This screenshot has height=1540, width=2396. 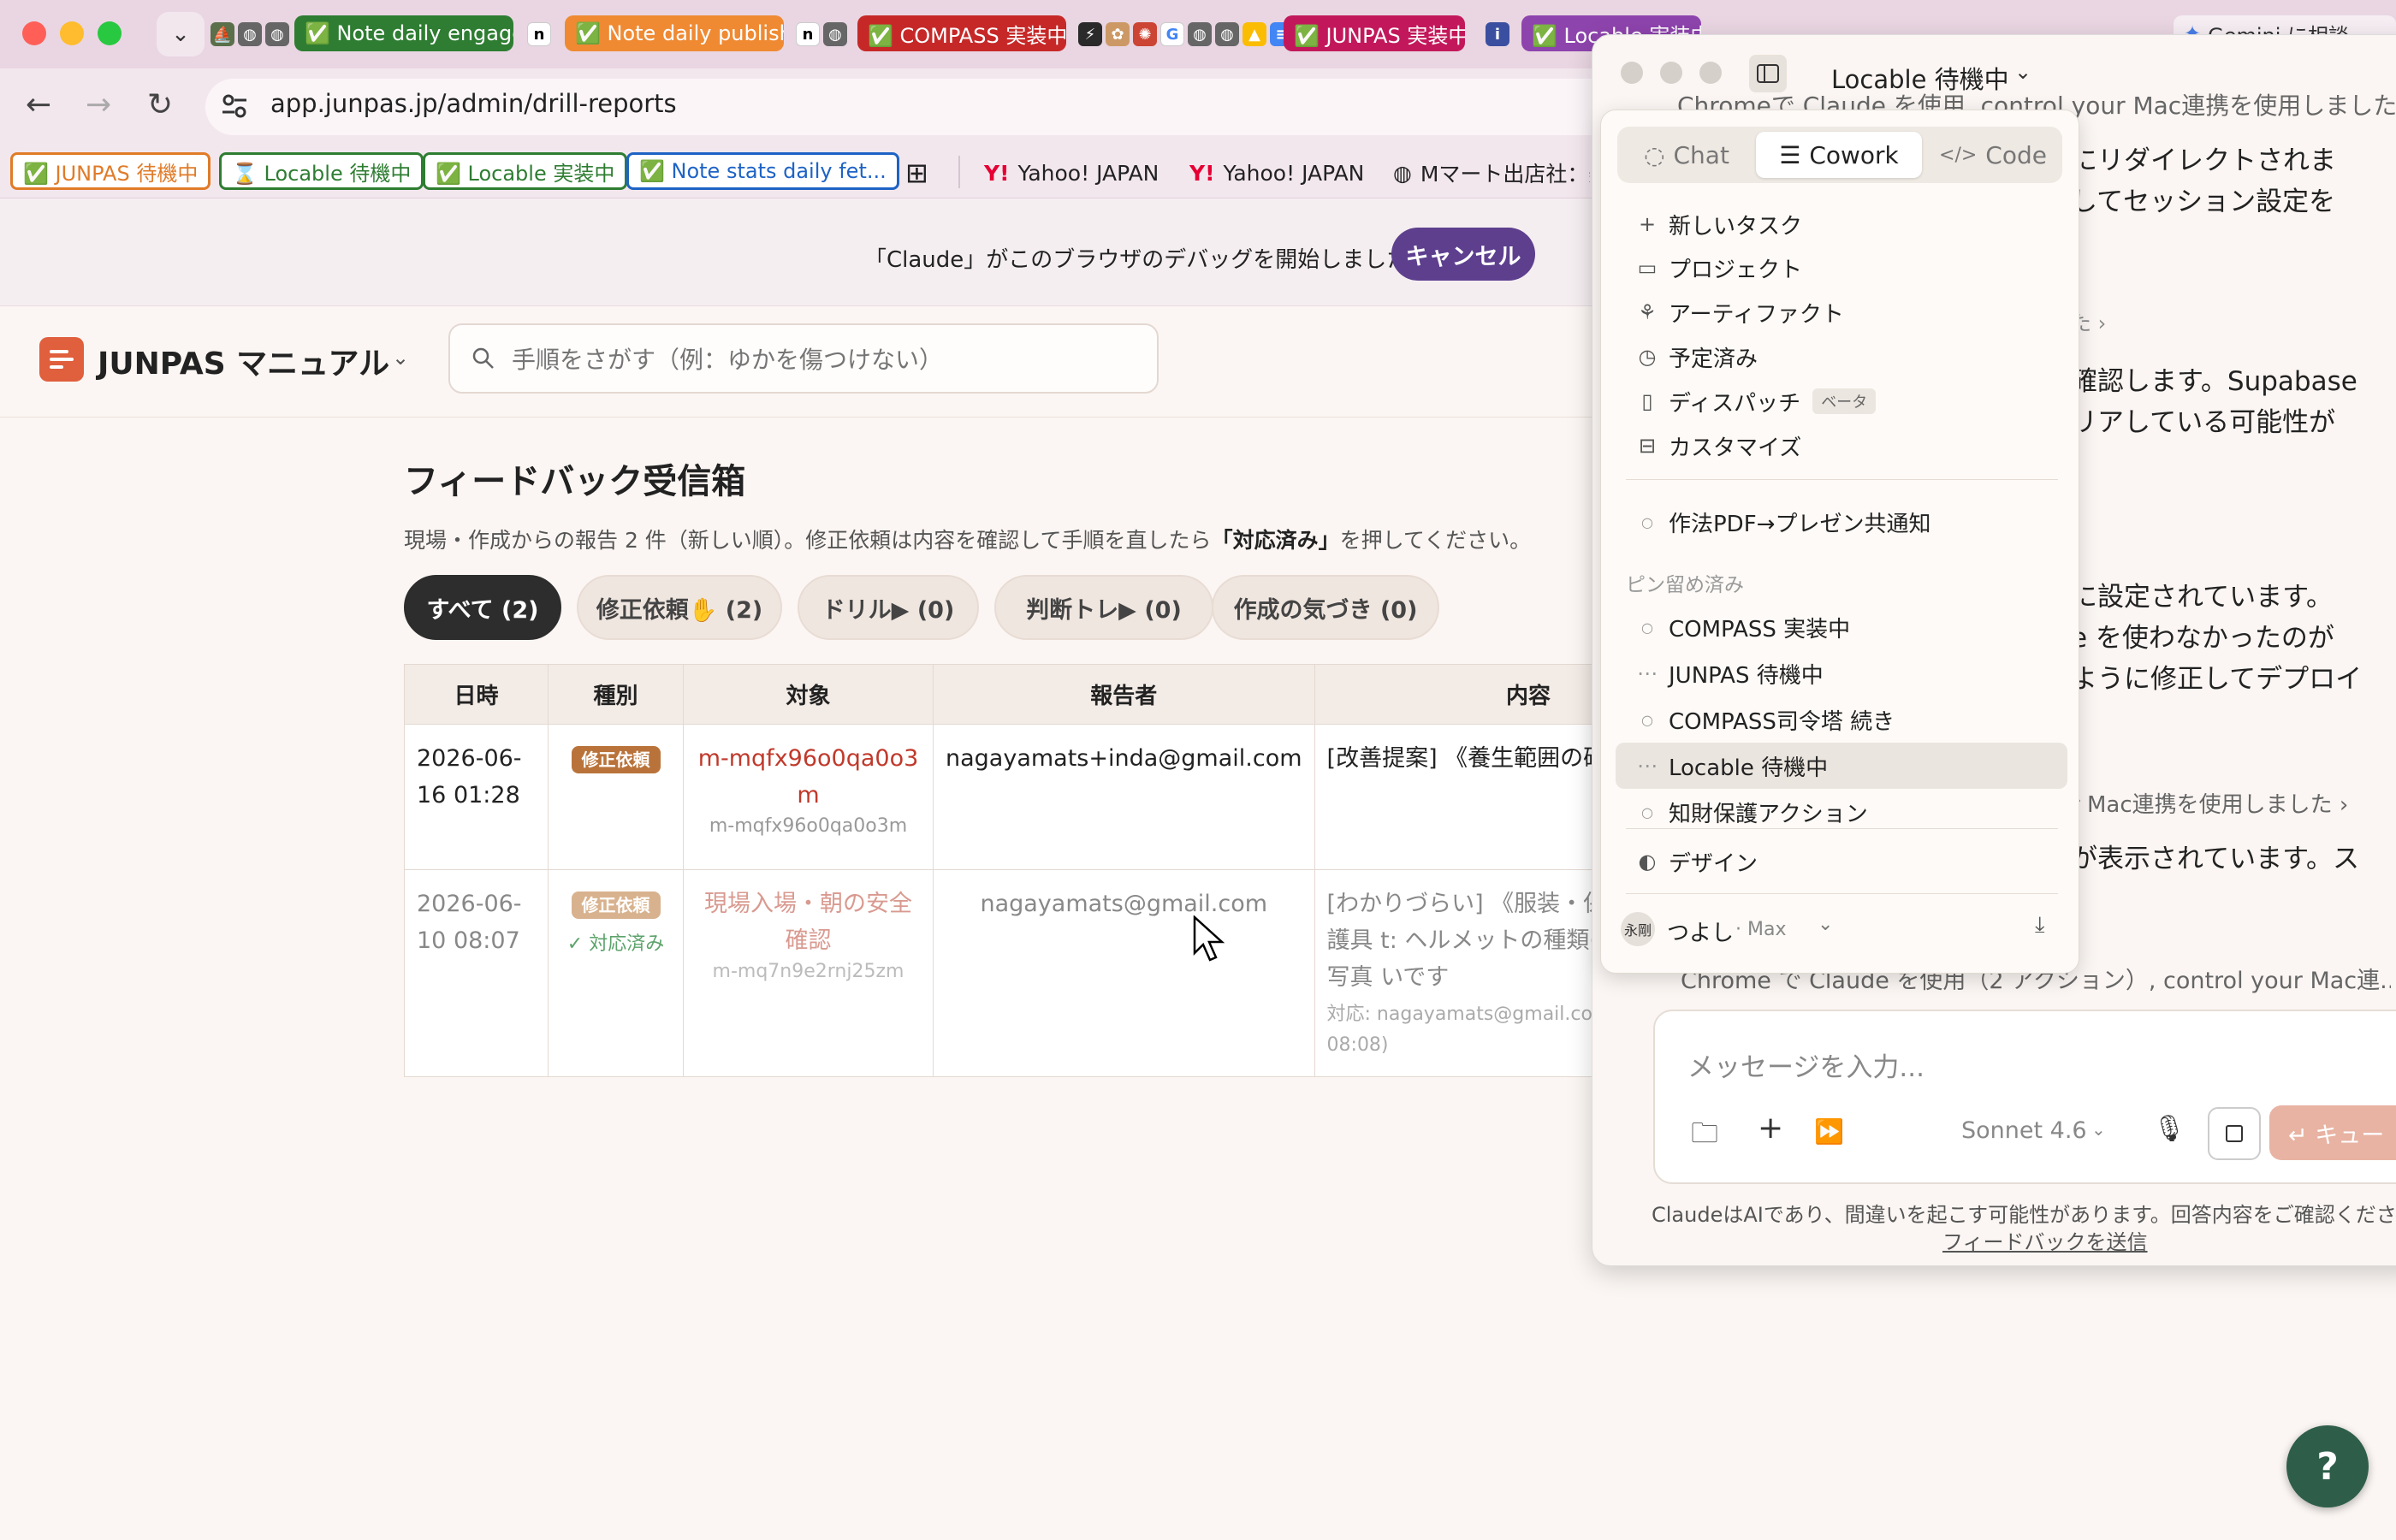 What do you see at coordinates (808, 694) in the screenshot?
I see `column-header-target: 対象` at bounding box center [808, 694].